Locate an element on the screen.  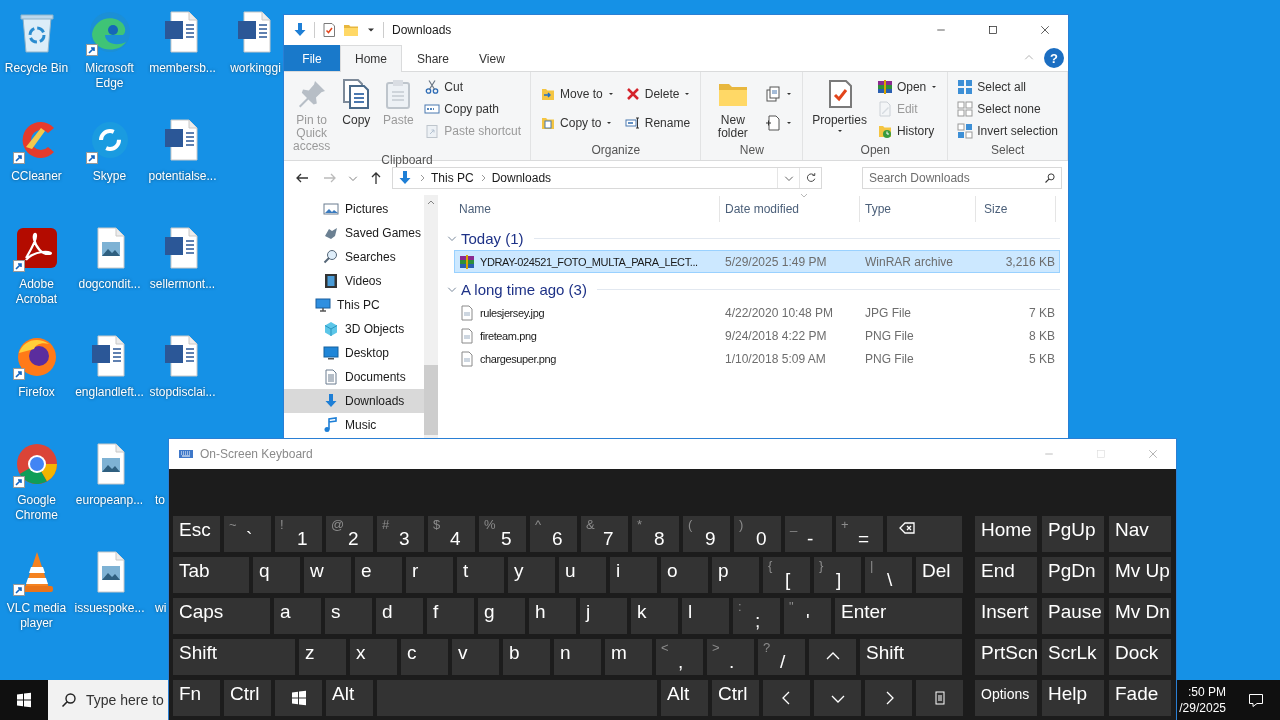
nav-item: Pictures is located at coordinates (354, 209).